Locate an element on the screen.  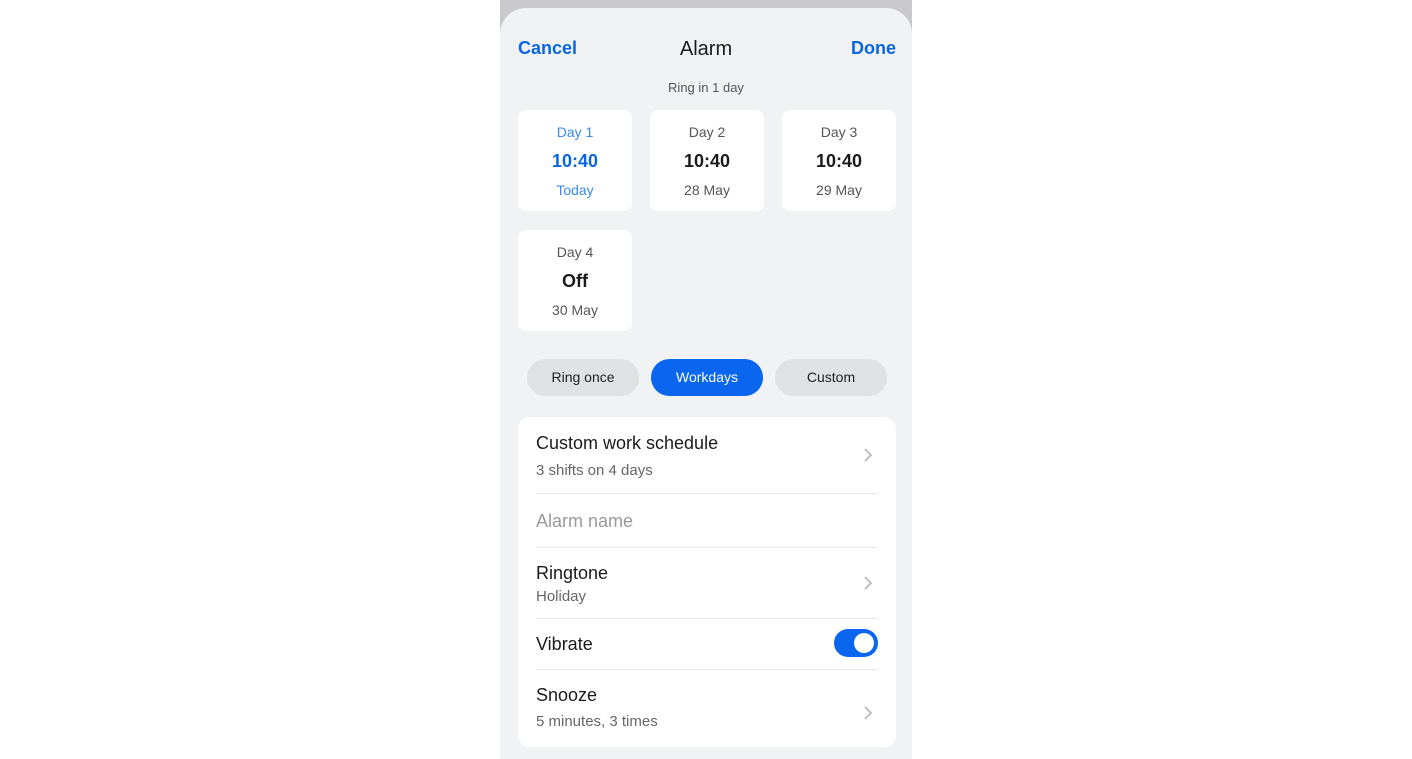
snooze-title: Snooze is located at coordinates (567, 695).